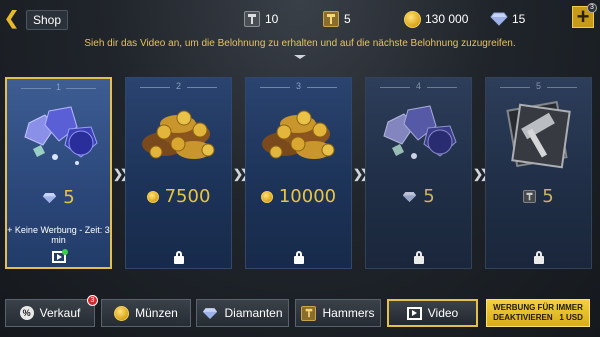  Describe the element at coordinates (58, 87) in the screenshot. I see `card-number: 1` at that location.